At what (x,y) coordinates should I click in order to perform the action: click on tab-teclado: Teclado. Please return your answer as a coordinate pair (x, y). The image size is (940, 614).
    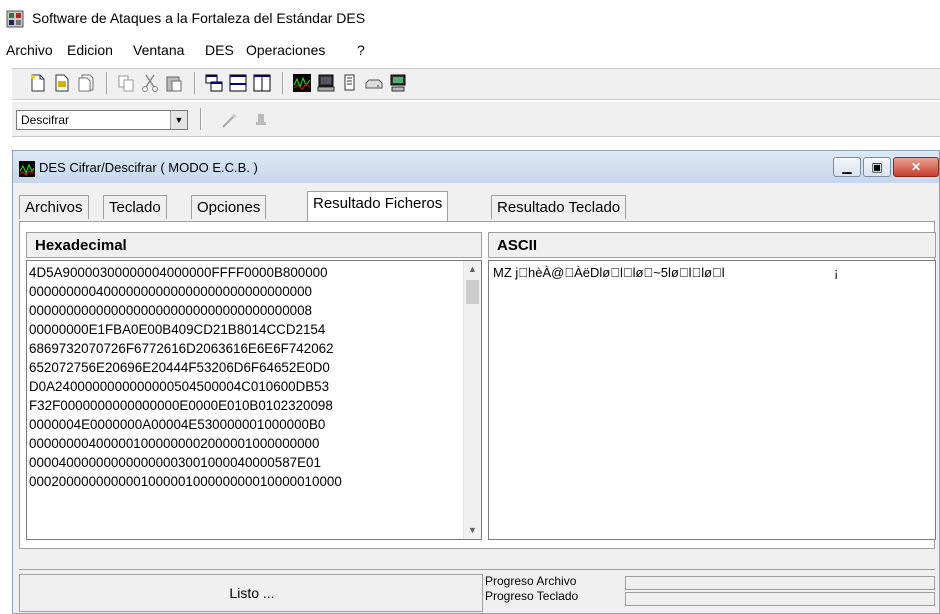
    Looking at the image, I should click on (135, 207).